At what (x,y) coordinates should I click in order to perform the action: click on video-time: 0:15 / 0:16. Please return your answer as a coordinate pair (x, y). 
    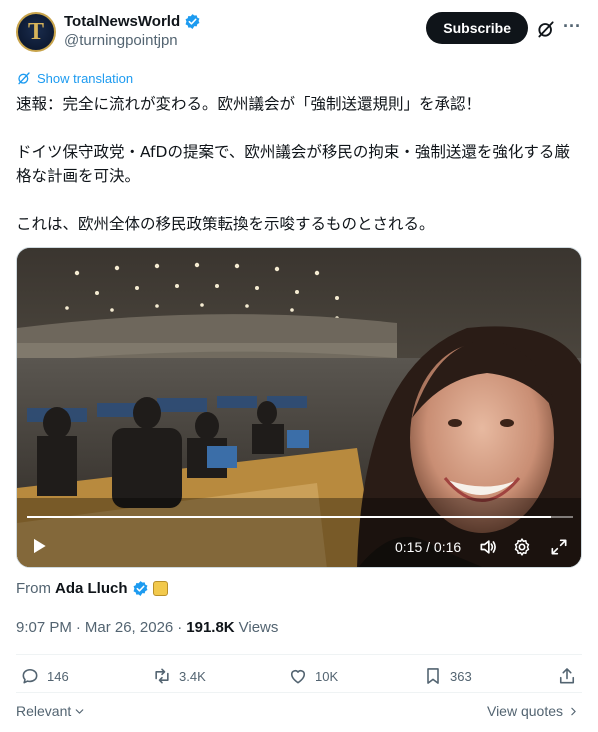
    Looking at the image, I should click on (428, 547).